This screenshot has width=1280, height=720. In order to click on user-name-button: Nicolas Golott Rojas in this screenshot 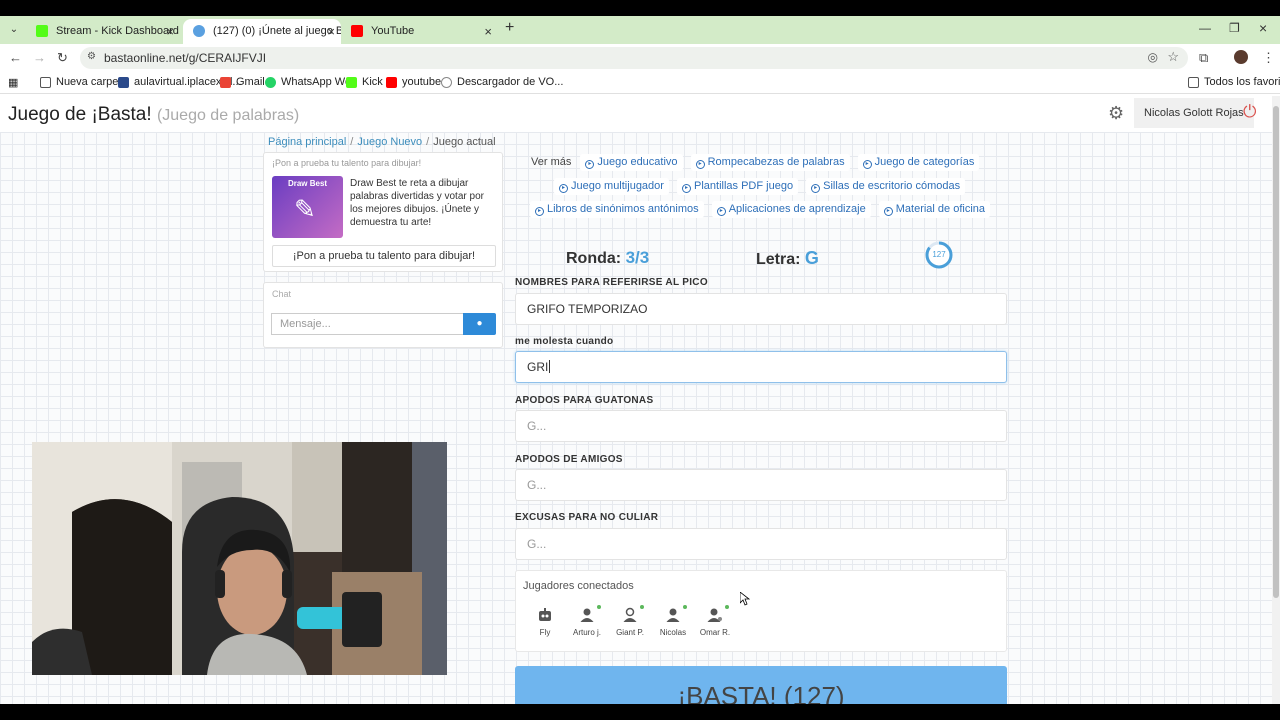, I will do `click(1194, 113)`.